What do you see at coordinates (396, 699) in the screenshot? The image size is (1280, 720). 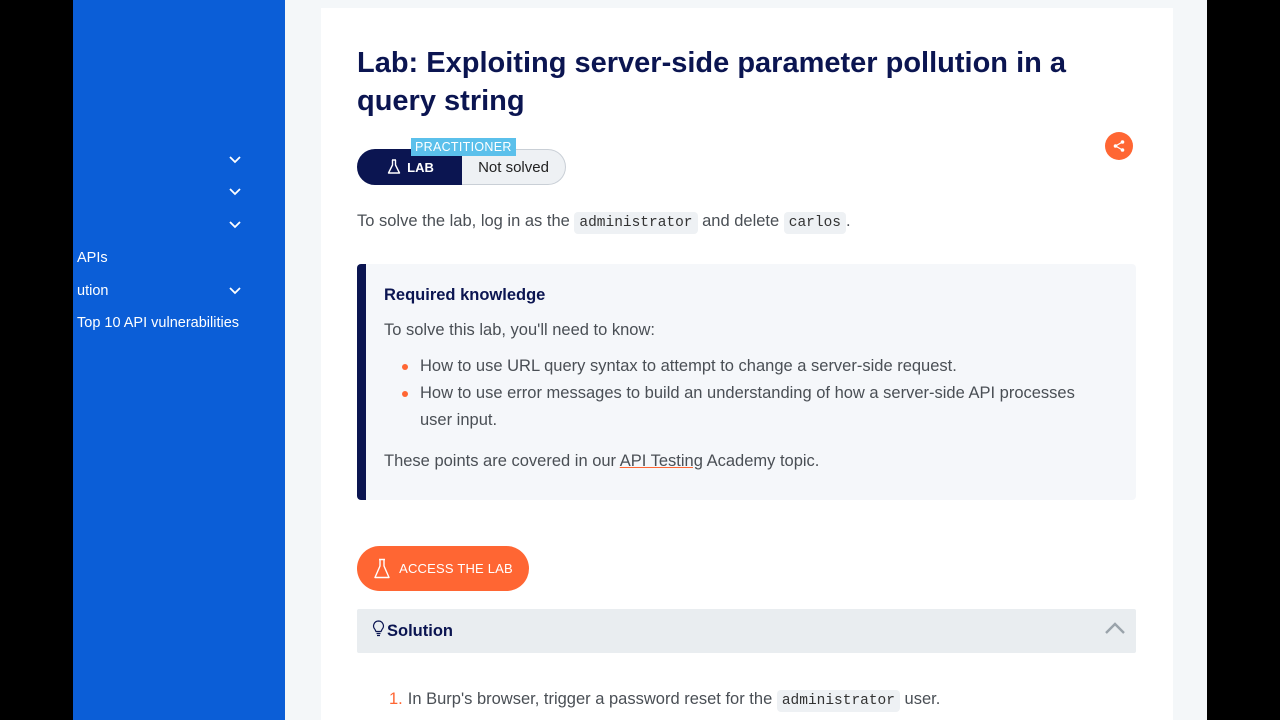 I see `step-number: 1.` at bounding box center [396, 699].